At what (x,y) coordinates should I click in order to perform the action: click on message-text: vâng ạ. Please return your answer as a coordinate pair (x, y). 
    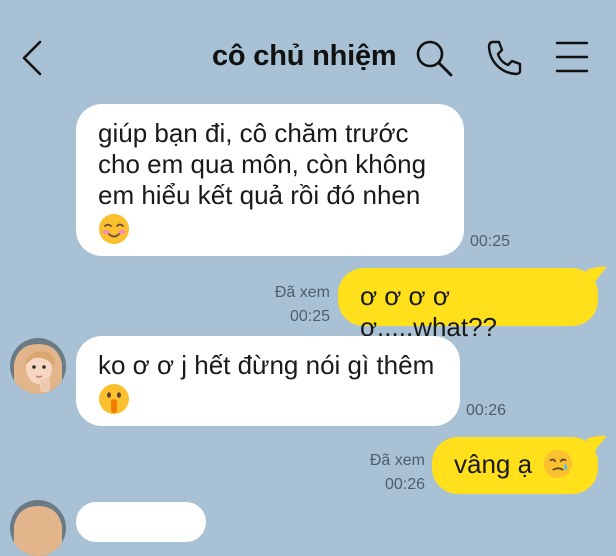
    Looking at the image, I should click on (493, 464).